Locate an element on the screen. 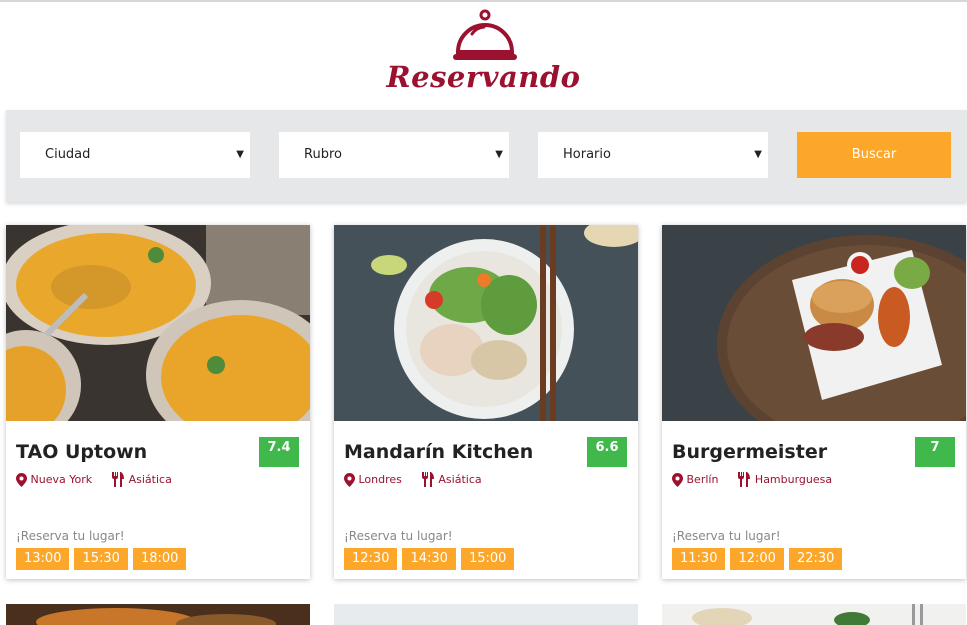  time-slot-button: 12:30 is located at coordinates (371, 559).